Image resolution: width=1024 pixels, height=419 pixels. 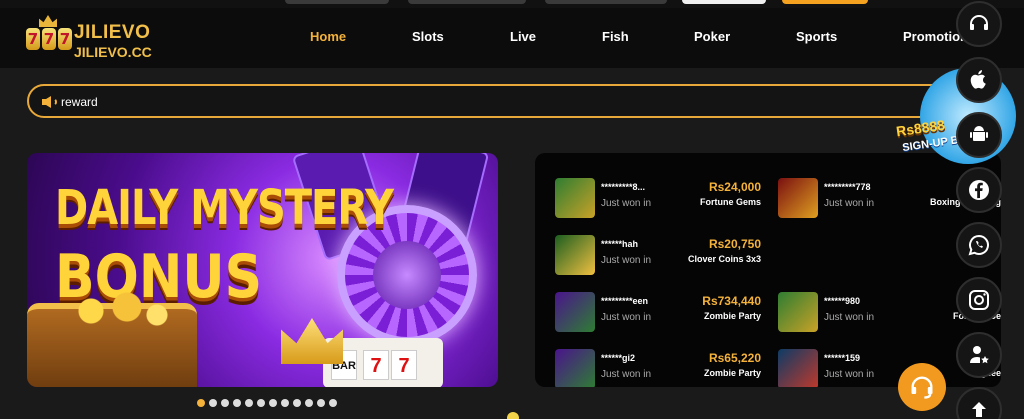 I want to click on whatsapp-button, so click(x=979, y=245).